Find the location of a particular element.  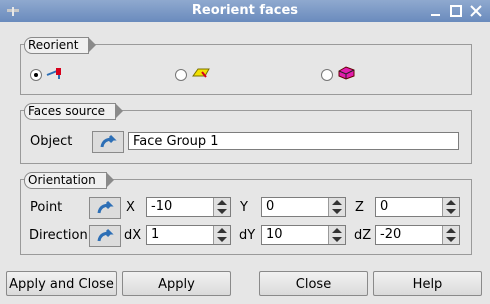

dx-spinbox: 1 is located at coordinates (188, 235).